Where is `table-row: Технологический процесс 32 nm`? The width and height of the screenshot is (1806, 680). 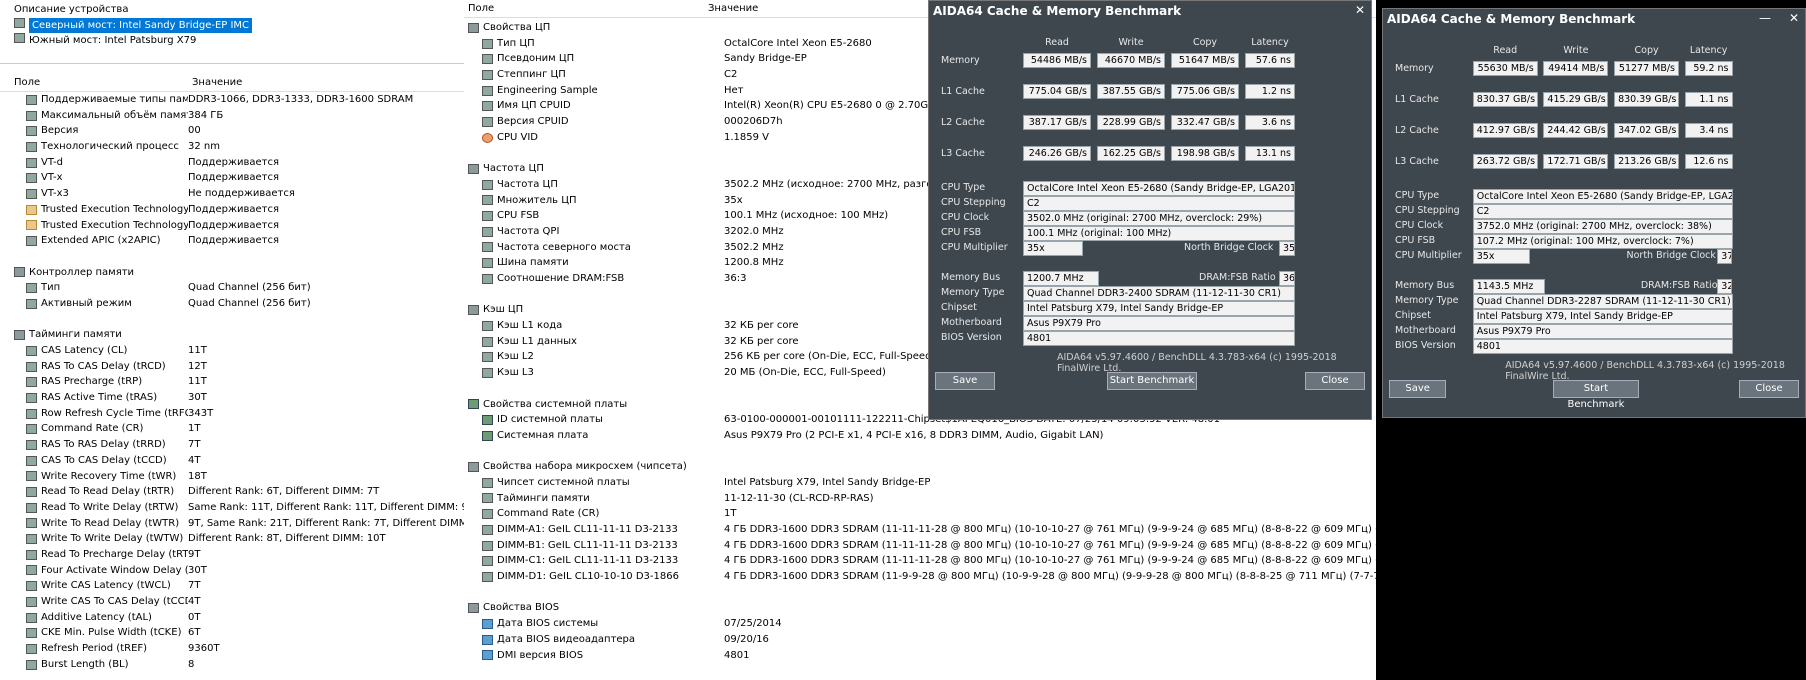
table-row: Технологический процесс 32 nm is located at coordinates (232, 147).